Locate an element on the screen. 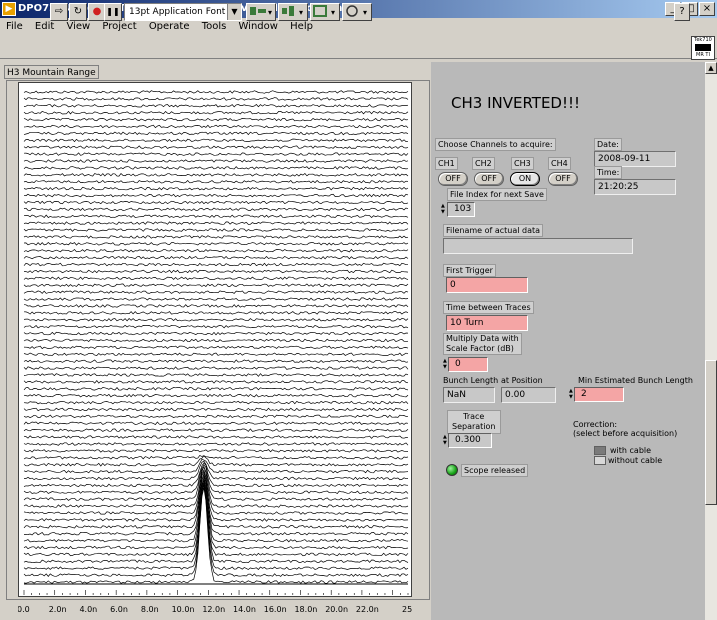  with-cable-option is located at coordinates (600, 450).